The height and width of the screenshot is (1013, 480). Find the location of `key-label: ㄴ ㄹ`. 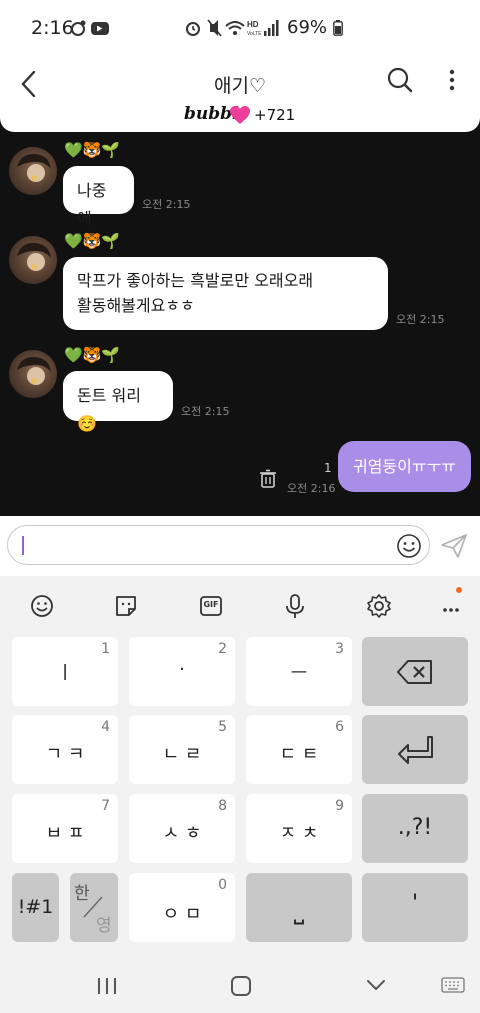

key-label: ㄴ ㄹ is located at coordinates (182, 754).